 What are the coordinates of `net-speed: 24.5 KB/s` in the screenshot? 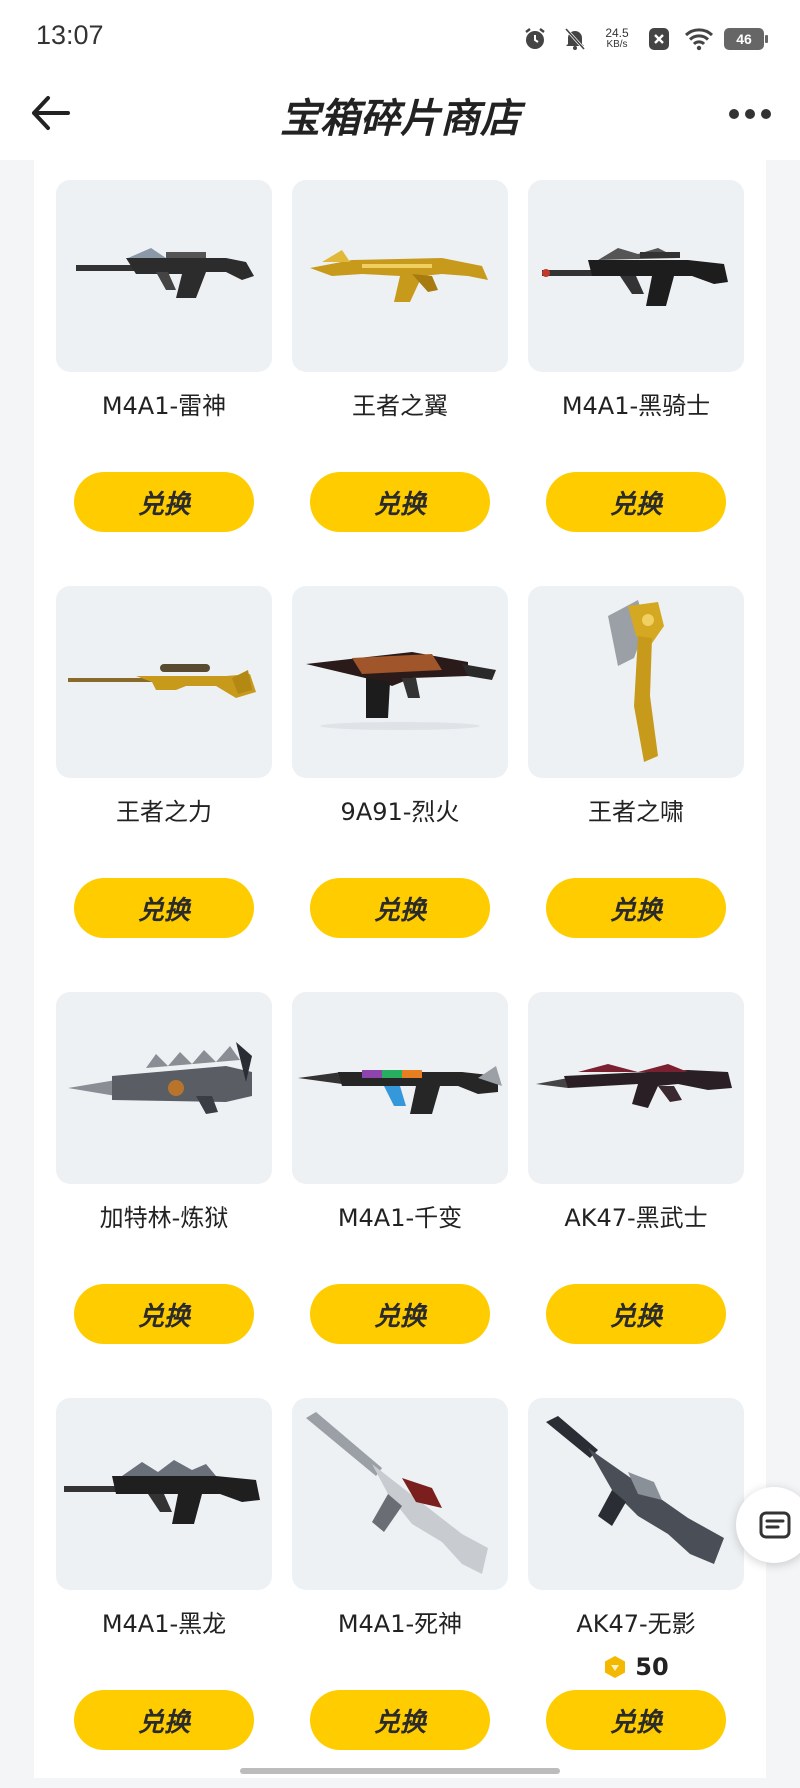 It's located at (617, 39).